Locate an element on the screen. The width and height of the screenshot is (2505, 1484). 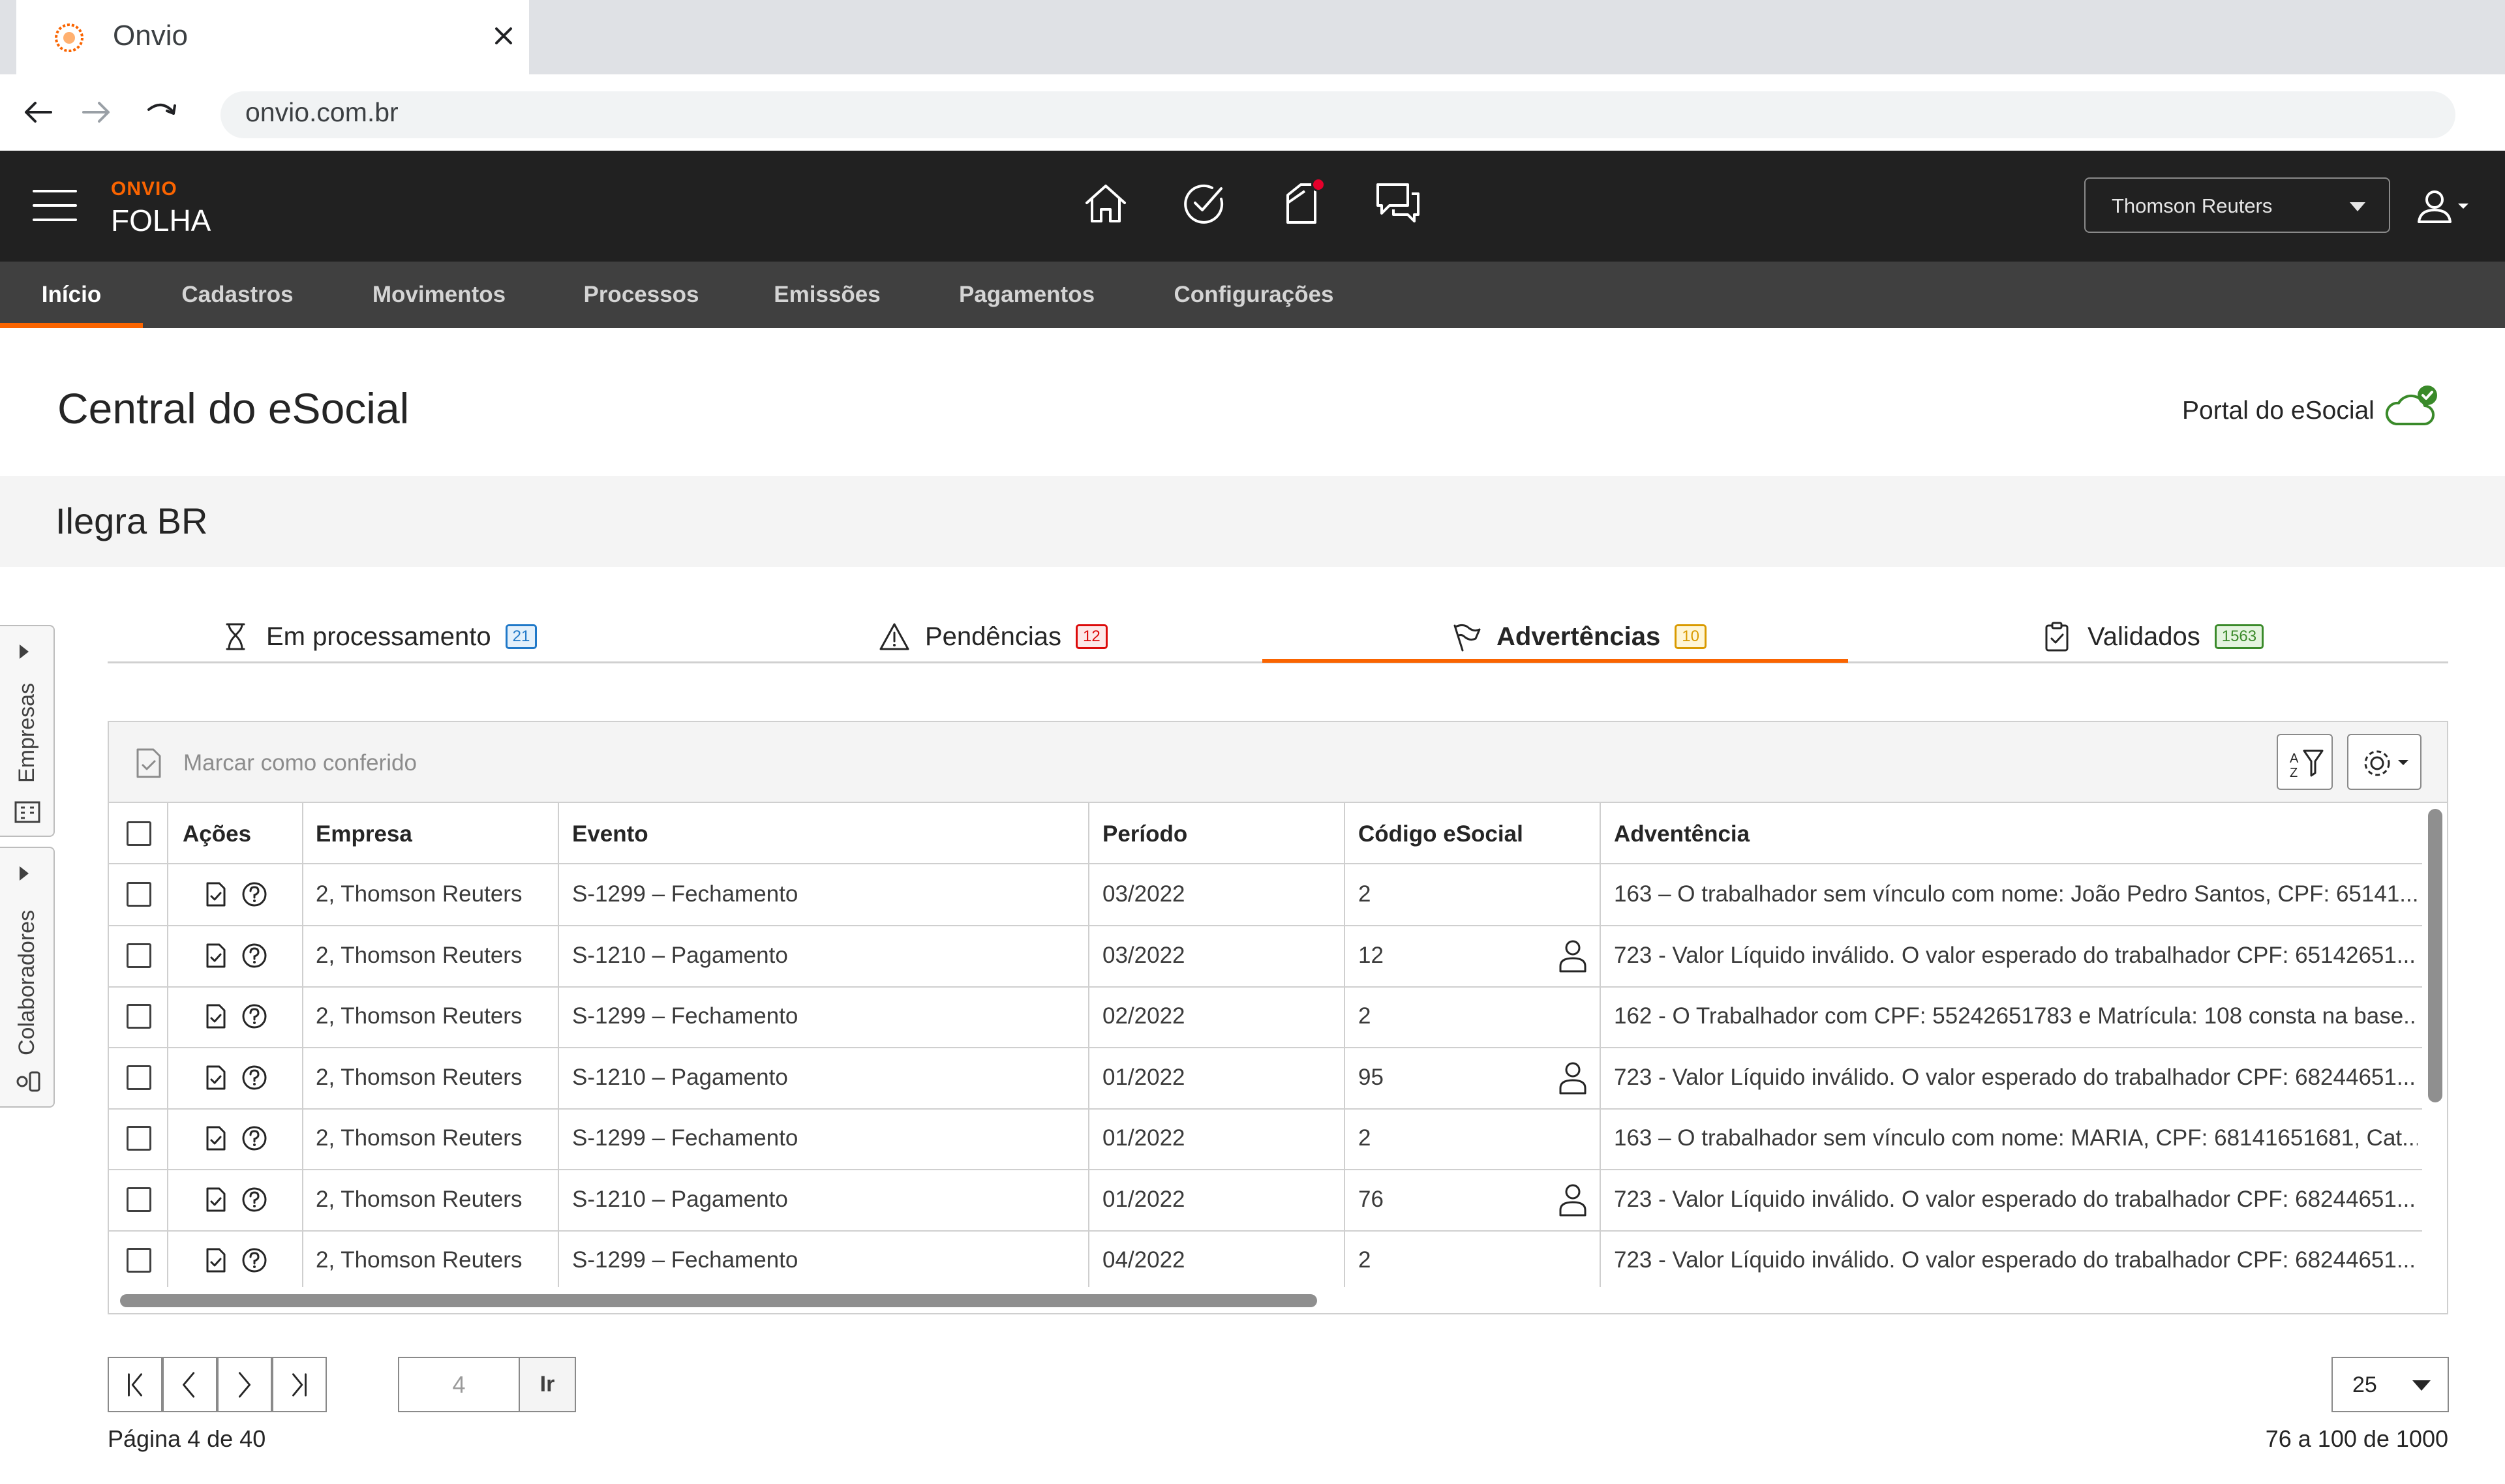
people-icon is located at coordinates (28, 1081).